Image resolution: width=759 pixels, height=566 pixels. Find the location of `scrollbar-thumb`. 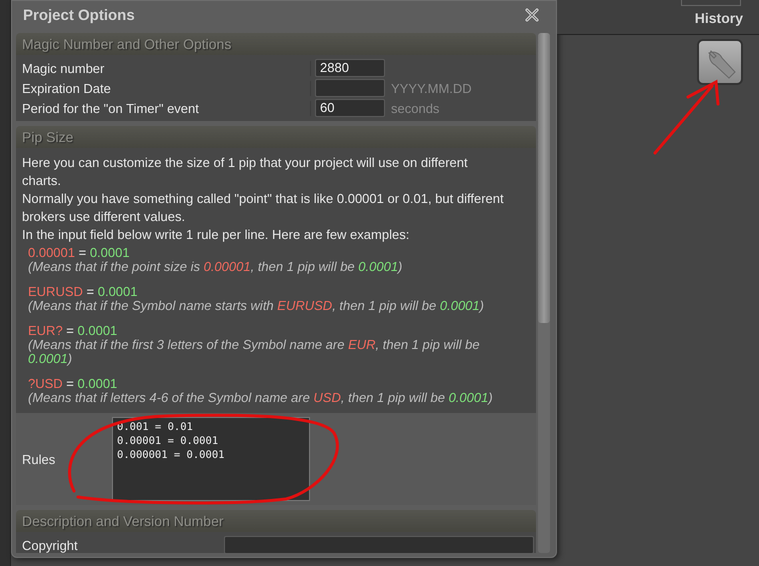

scrollbar-thumb is located at coordinates (544, 178).